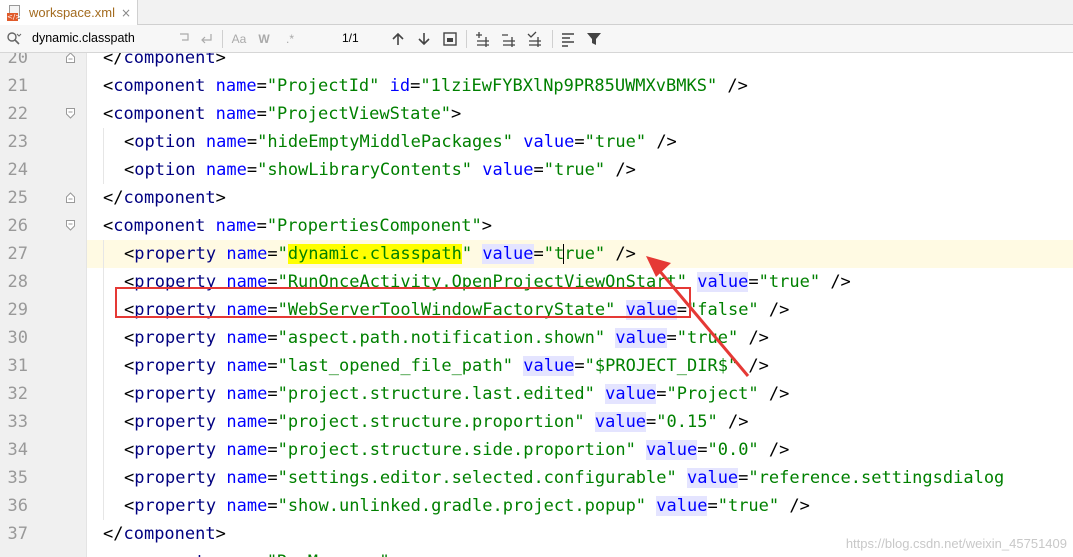  Describe the element at coordinates (251, 552) in the screenshot. I see `code-text: <component name="RunManager">` at that location.